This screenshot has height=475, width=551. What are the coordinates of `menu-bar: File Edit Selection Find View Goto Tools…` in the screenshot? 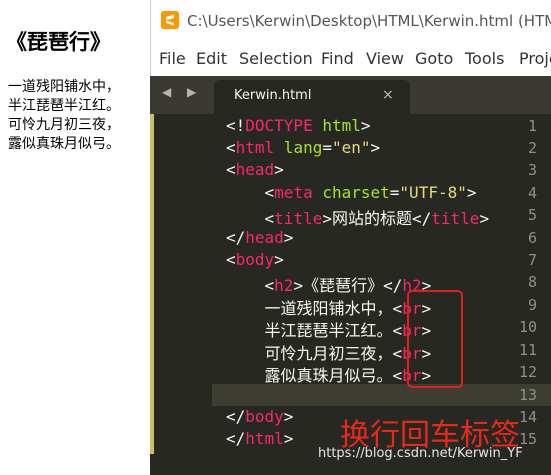 It's located at (350, 58).